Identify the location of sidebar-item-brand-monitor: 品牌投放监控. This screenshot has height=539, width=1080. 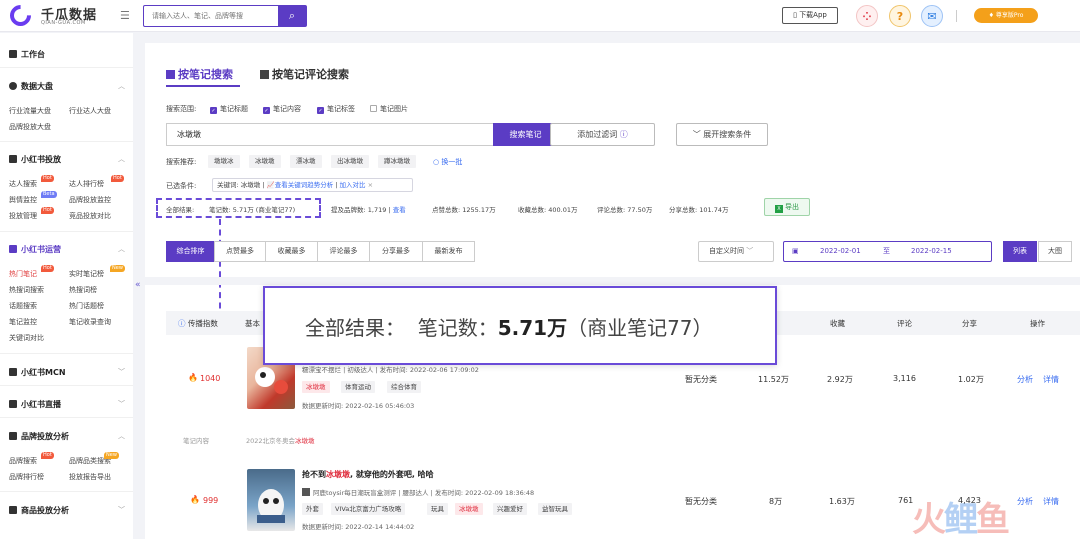
(90, 200).